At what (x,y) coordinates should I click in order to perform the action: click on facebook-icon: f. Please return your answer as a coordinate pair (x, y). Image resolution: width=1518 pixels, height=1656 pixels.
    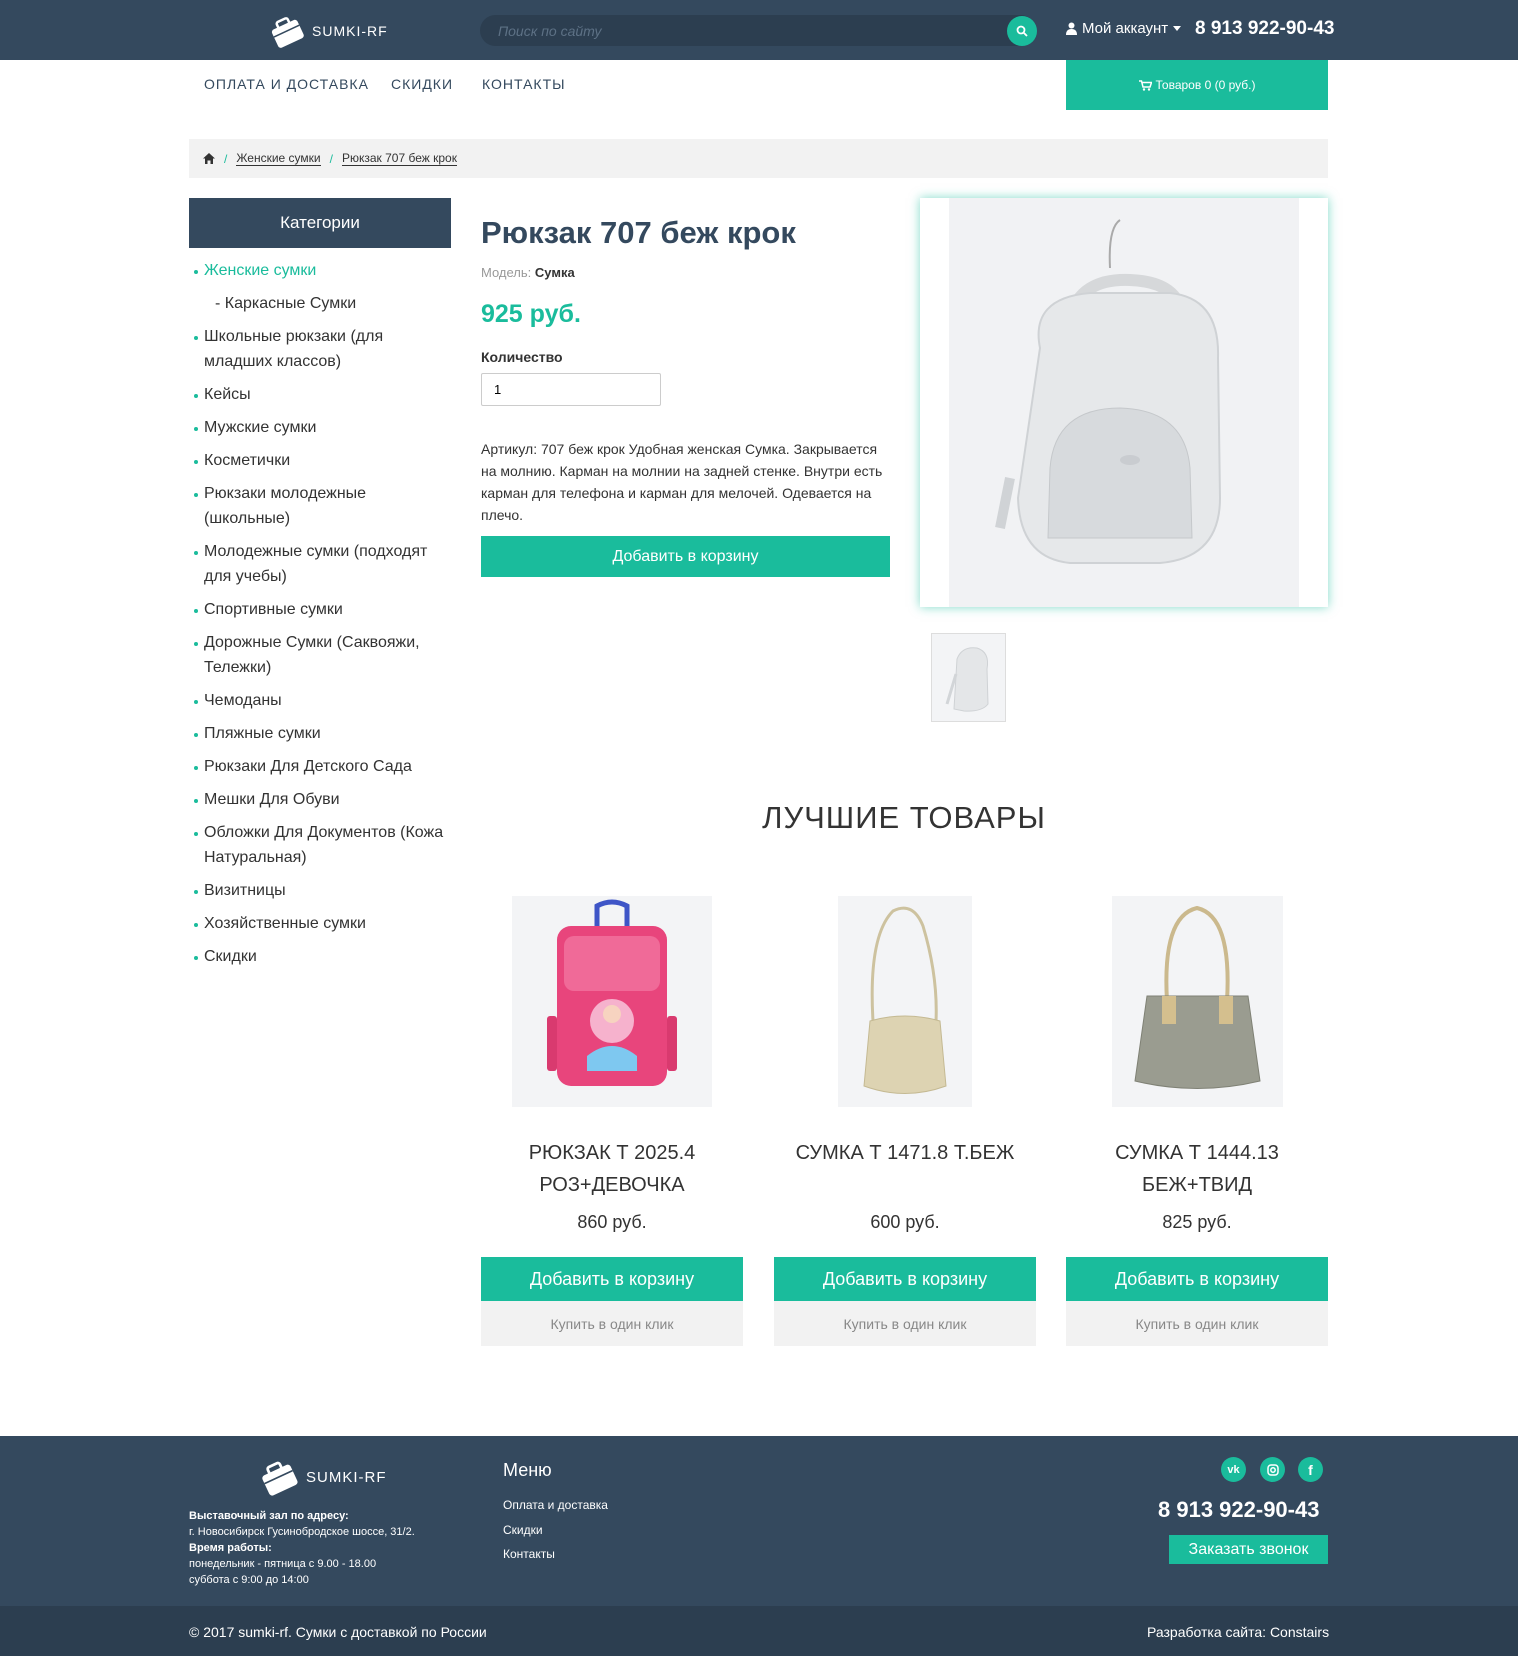
    Looking at the image, I should click on (1310, 1469).